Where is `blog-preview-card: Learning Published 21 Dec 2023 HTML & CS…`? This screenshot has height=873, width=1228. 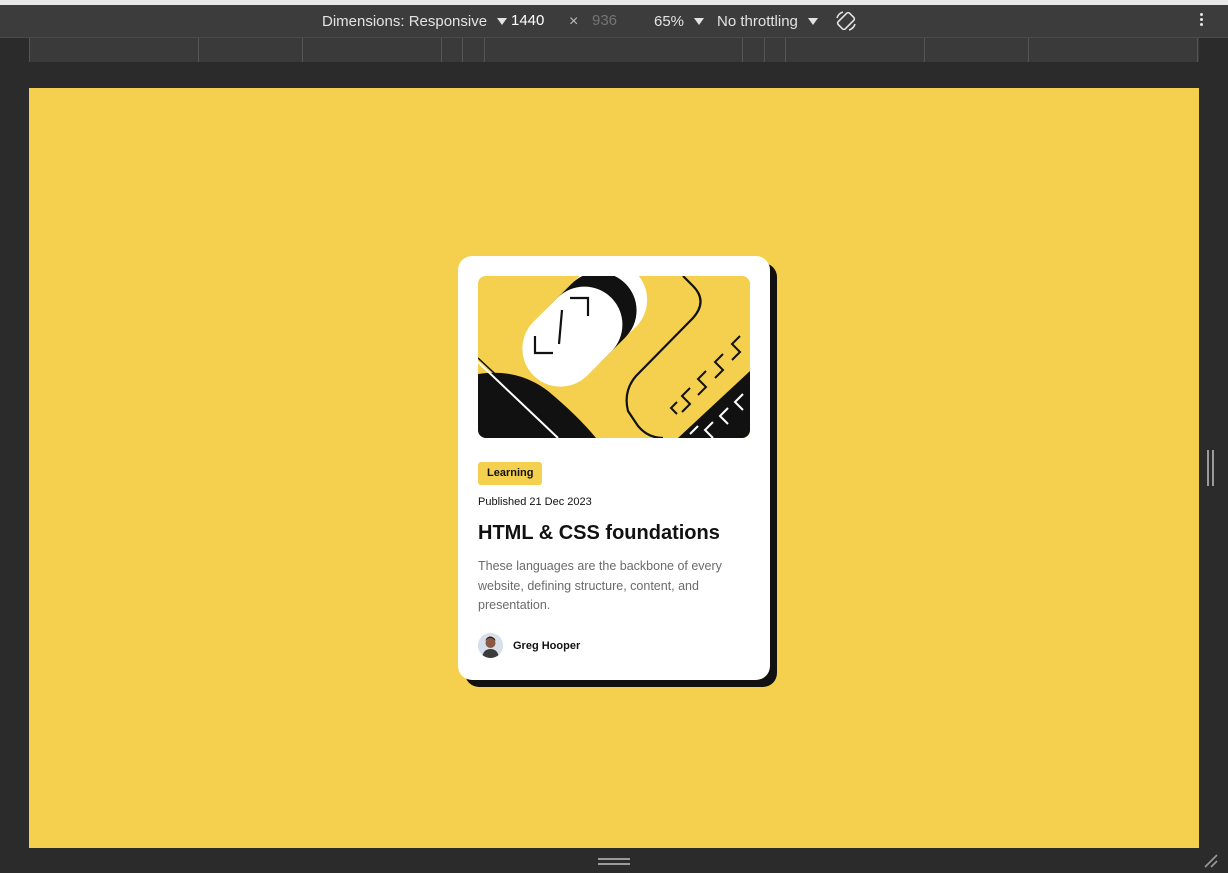
blog-preview-card: Learning Published 21 Dec 2023 HTML & CS… is located at coordinates (614, 468).